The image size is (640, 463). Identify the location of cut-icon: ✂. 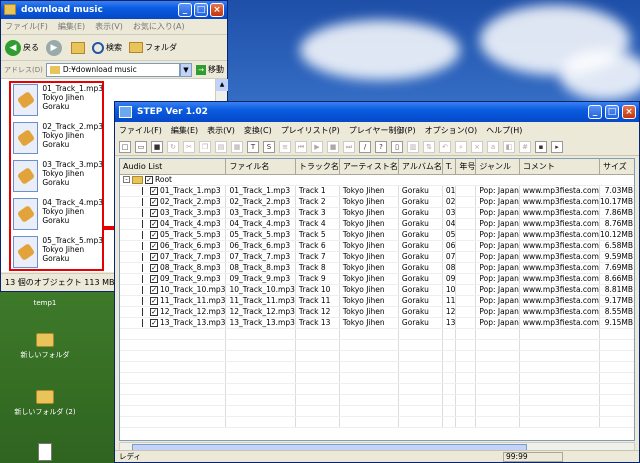
(189, 146).